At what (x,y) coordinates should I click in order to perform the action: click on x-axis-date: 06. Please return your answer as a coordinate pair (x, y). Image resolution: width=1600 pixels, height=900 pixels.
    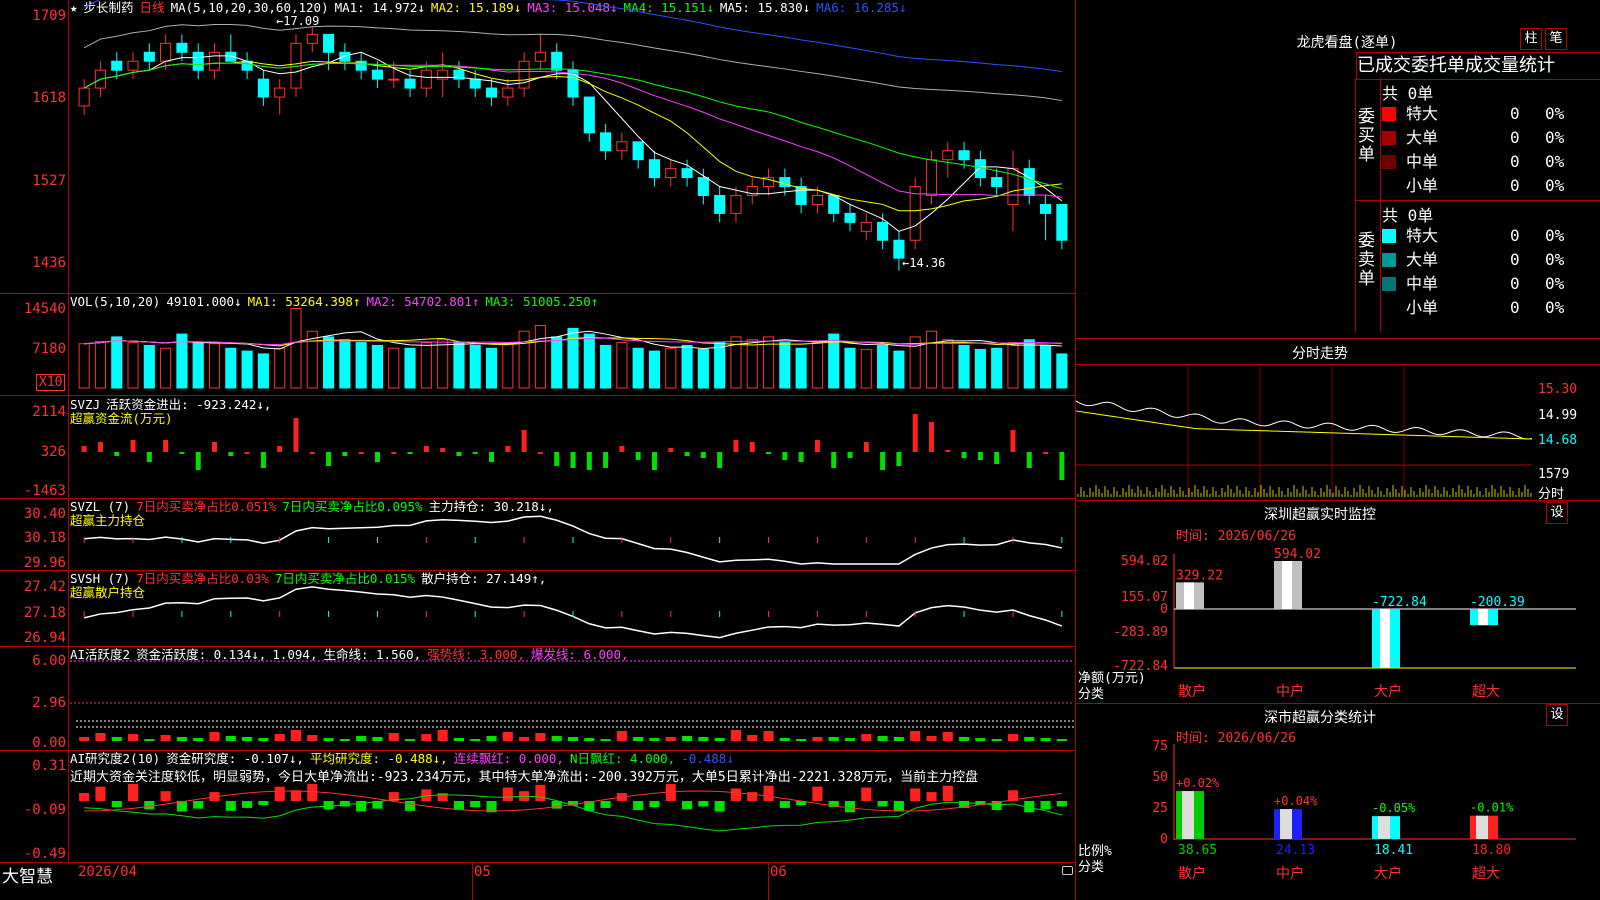
    Looking at the image, I should click on (778, 872).